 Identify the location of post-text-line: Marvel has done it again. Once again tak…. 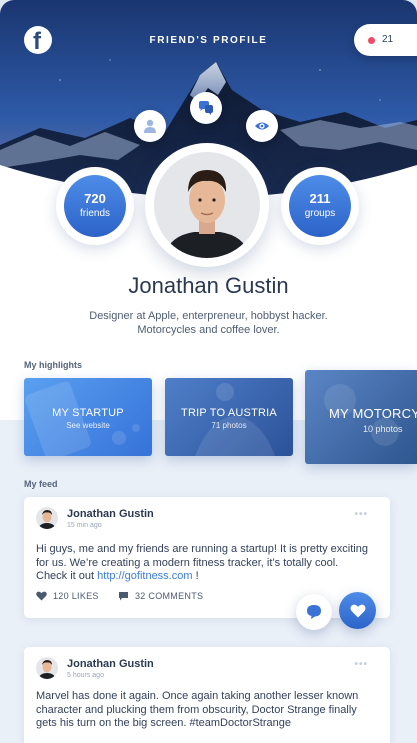
(197, 696).